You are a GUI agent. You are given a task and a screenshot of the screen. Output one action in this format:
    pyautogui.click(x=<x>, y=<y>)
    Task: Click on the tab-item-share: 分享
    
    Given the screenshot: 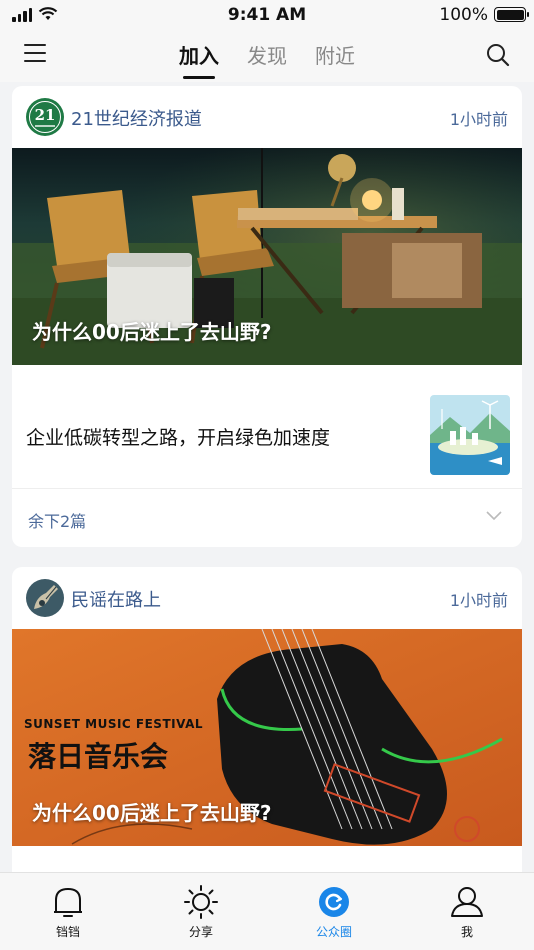 What is the action you would take?
    pyautogui.click(x=201, y=912)
    